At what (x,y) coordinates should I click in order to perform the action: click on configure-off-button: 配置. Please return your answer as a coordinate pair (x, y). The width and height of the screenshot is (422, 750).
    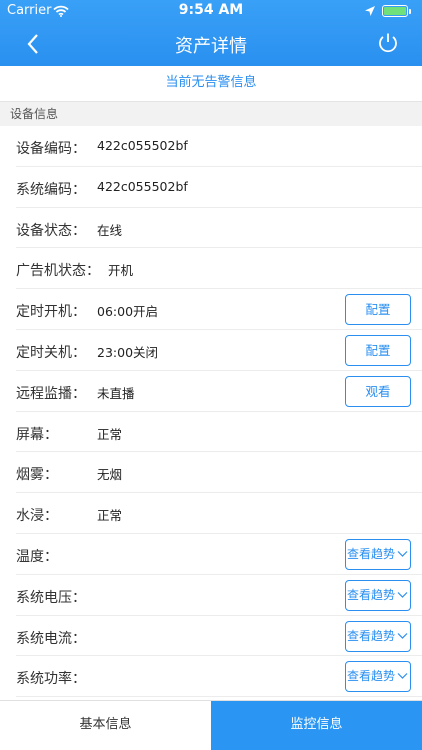
    Looking at the image, I should click on (378, 350).